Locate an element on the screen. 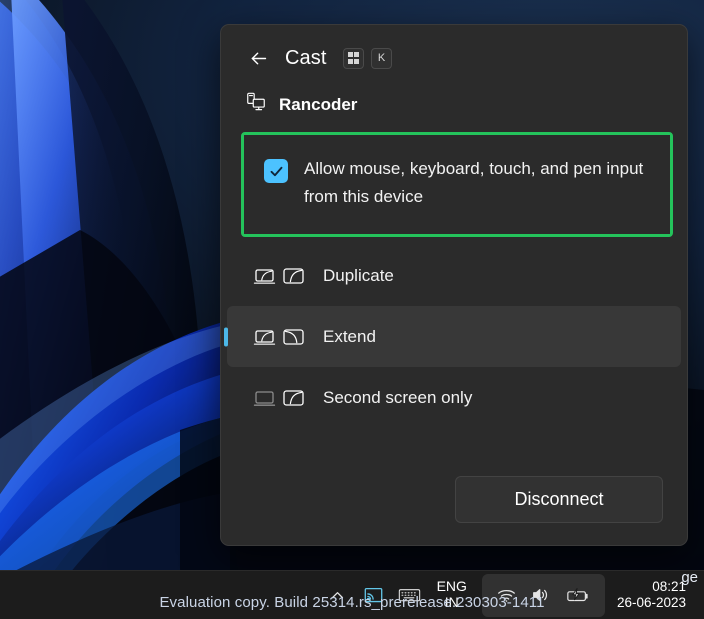 The width and height of the screenshot is (704, 619). extend-displays-icon is located at coordinates (281, 337).